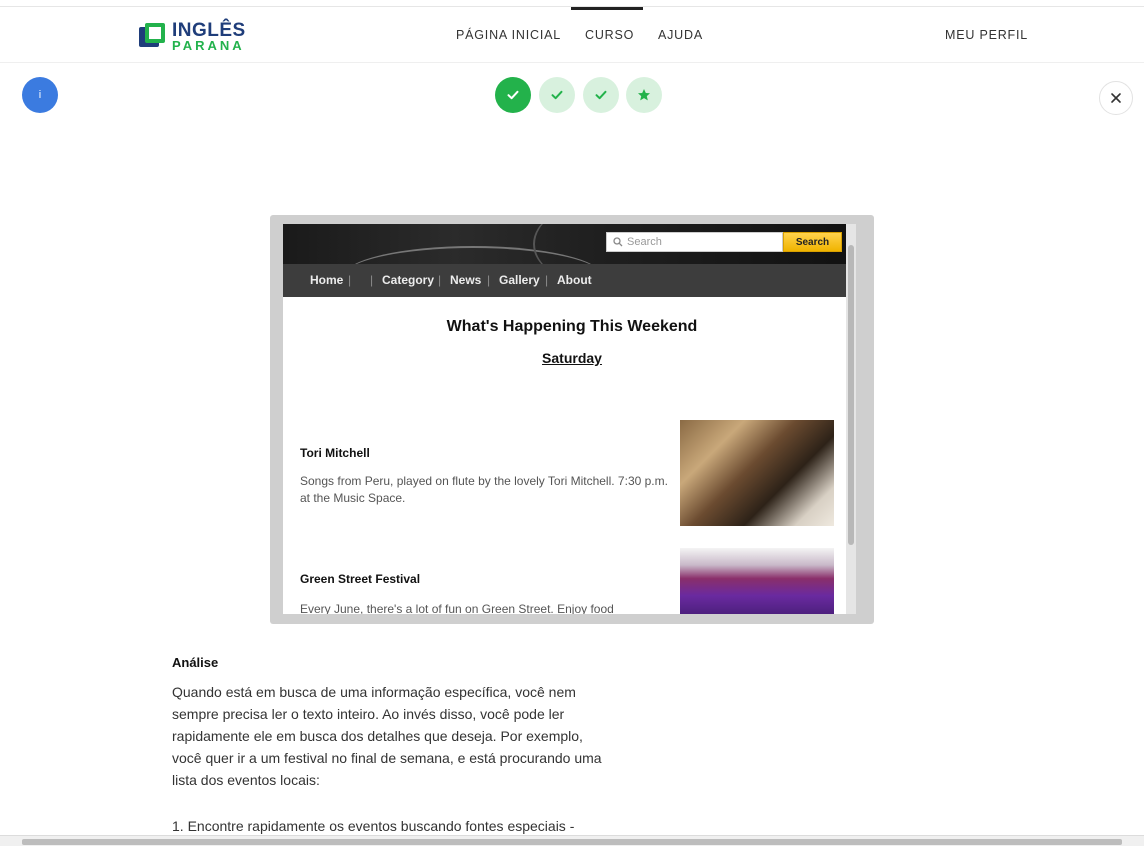 The width and height of the screenshot is (1144, 846). I want to click on site-nav-gallery: Gallery, so click(519, 280).